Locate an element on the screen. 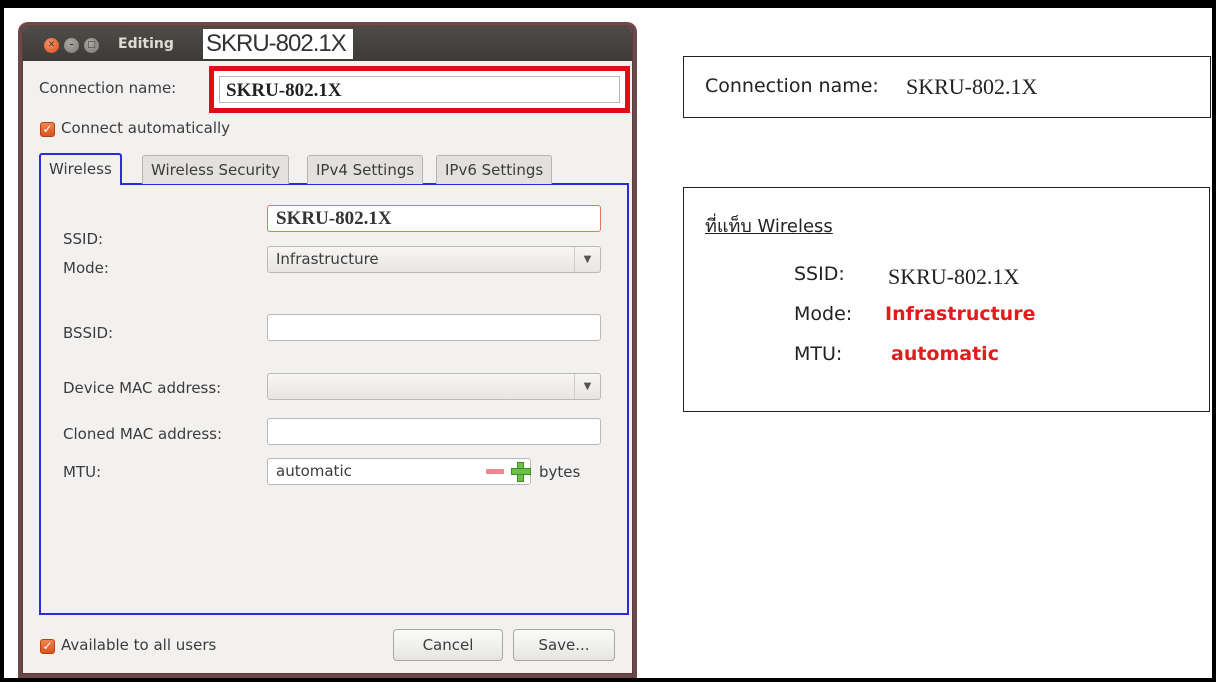 The width and height of the screenshot is (1216, 682). bssid-label: BSSID: is located at coordinates (88, 333).